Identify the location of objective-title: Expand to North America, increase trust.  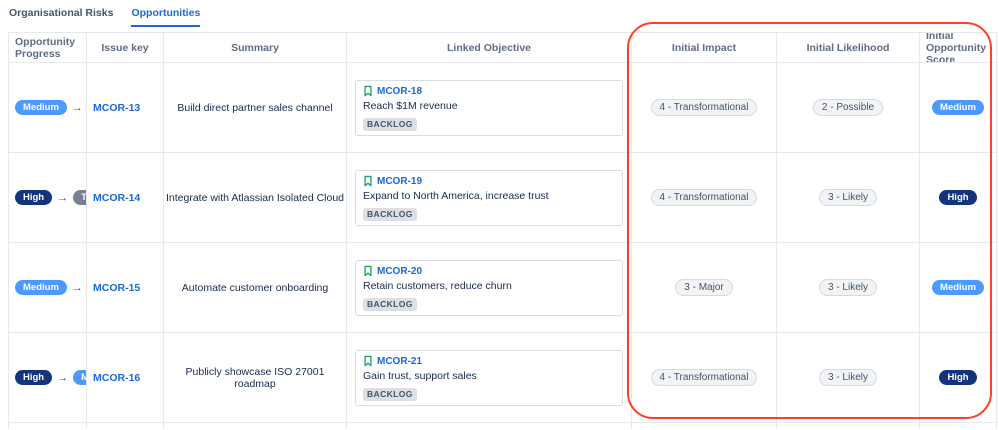
(456, 195).